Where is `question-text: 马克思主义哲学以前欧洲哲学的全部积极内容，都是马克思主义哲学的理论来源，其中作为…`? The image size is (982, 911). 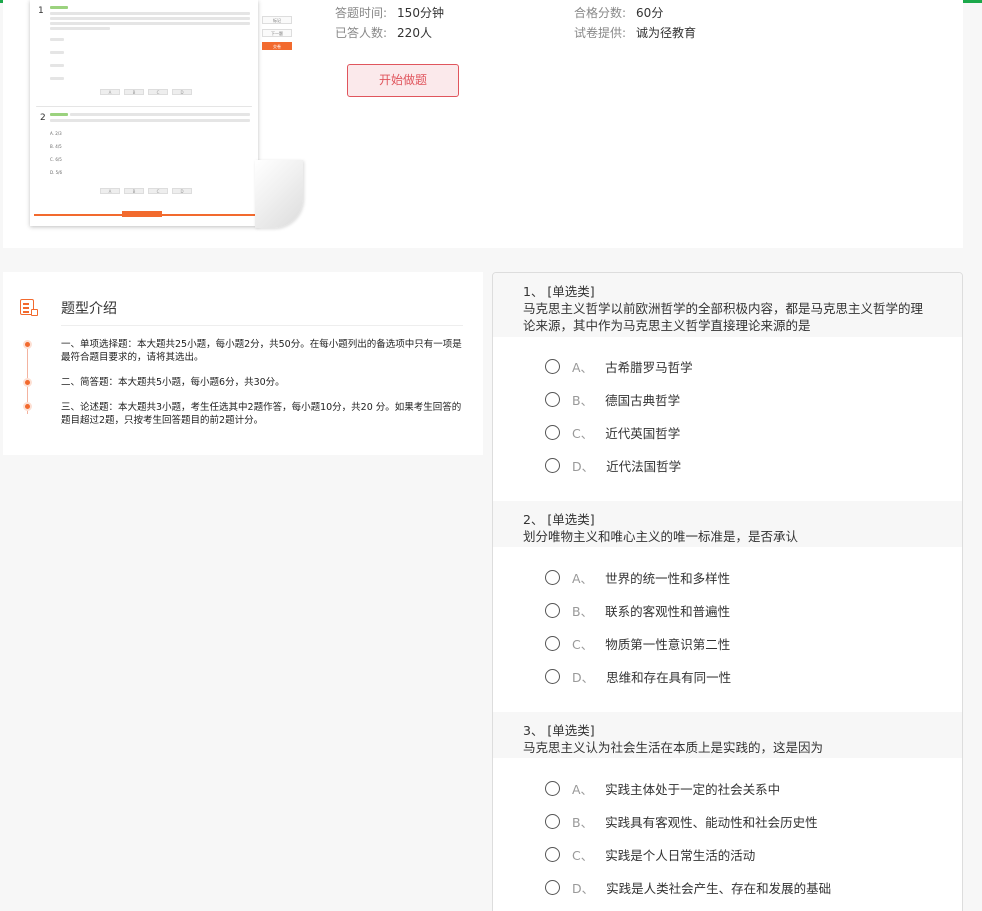 question-text: 马克思主义哲学以前欧洲哲学的全部积极内容，都是马克思主义哲学的理论来源，其中作为… is located at coordinates (723, 317).